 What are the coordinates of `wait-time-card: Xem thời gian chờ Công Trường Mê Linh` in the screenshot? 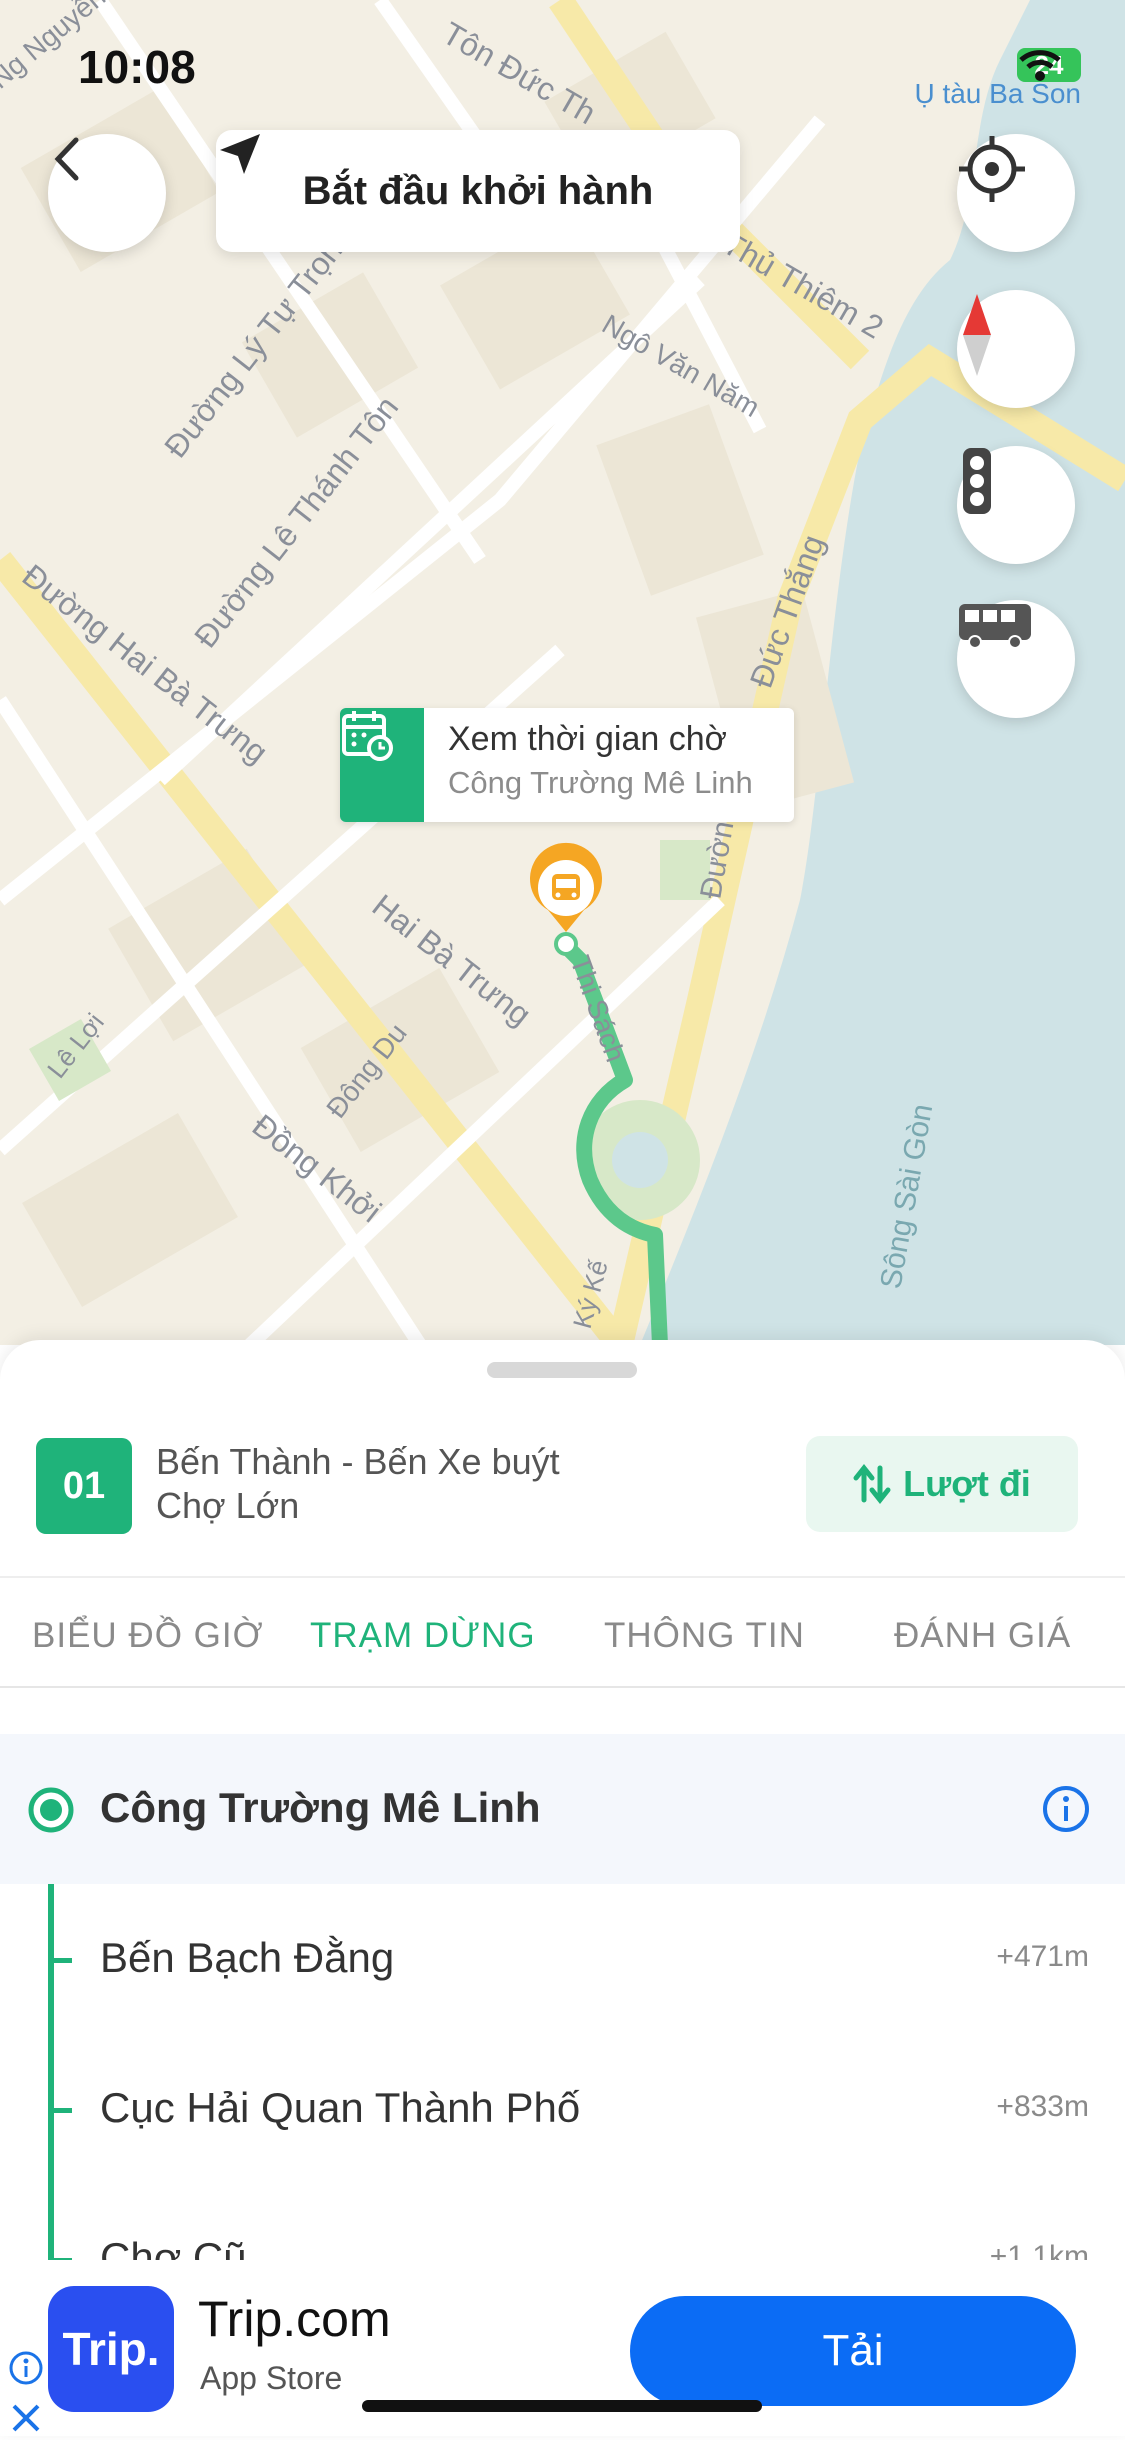 It's located at (567, 765).